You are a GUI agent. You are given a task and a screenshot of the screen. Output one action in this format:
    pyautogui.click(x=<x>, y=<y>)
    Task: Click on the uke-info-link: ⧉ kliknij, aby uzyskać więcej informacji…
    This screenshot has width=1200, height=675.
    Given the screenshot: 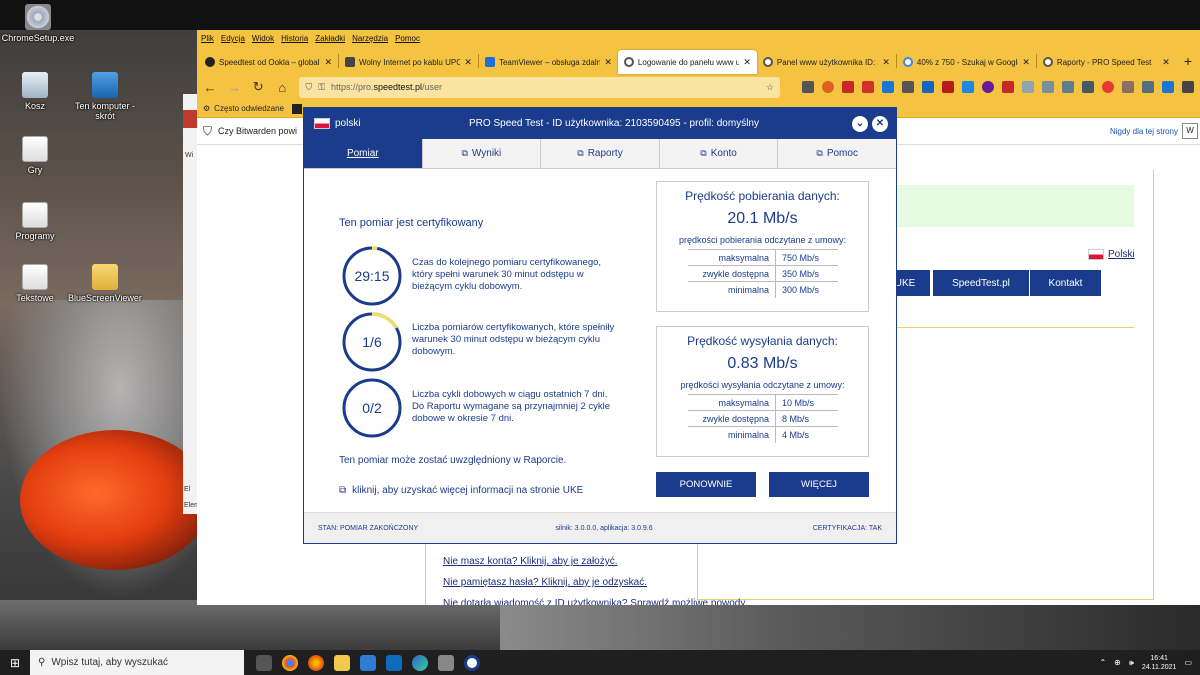 What is the action you would take?
    pyautogui.click(x=461, y=490)
    